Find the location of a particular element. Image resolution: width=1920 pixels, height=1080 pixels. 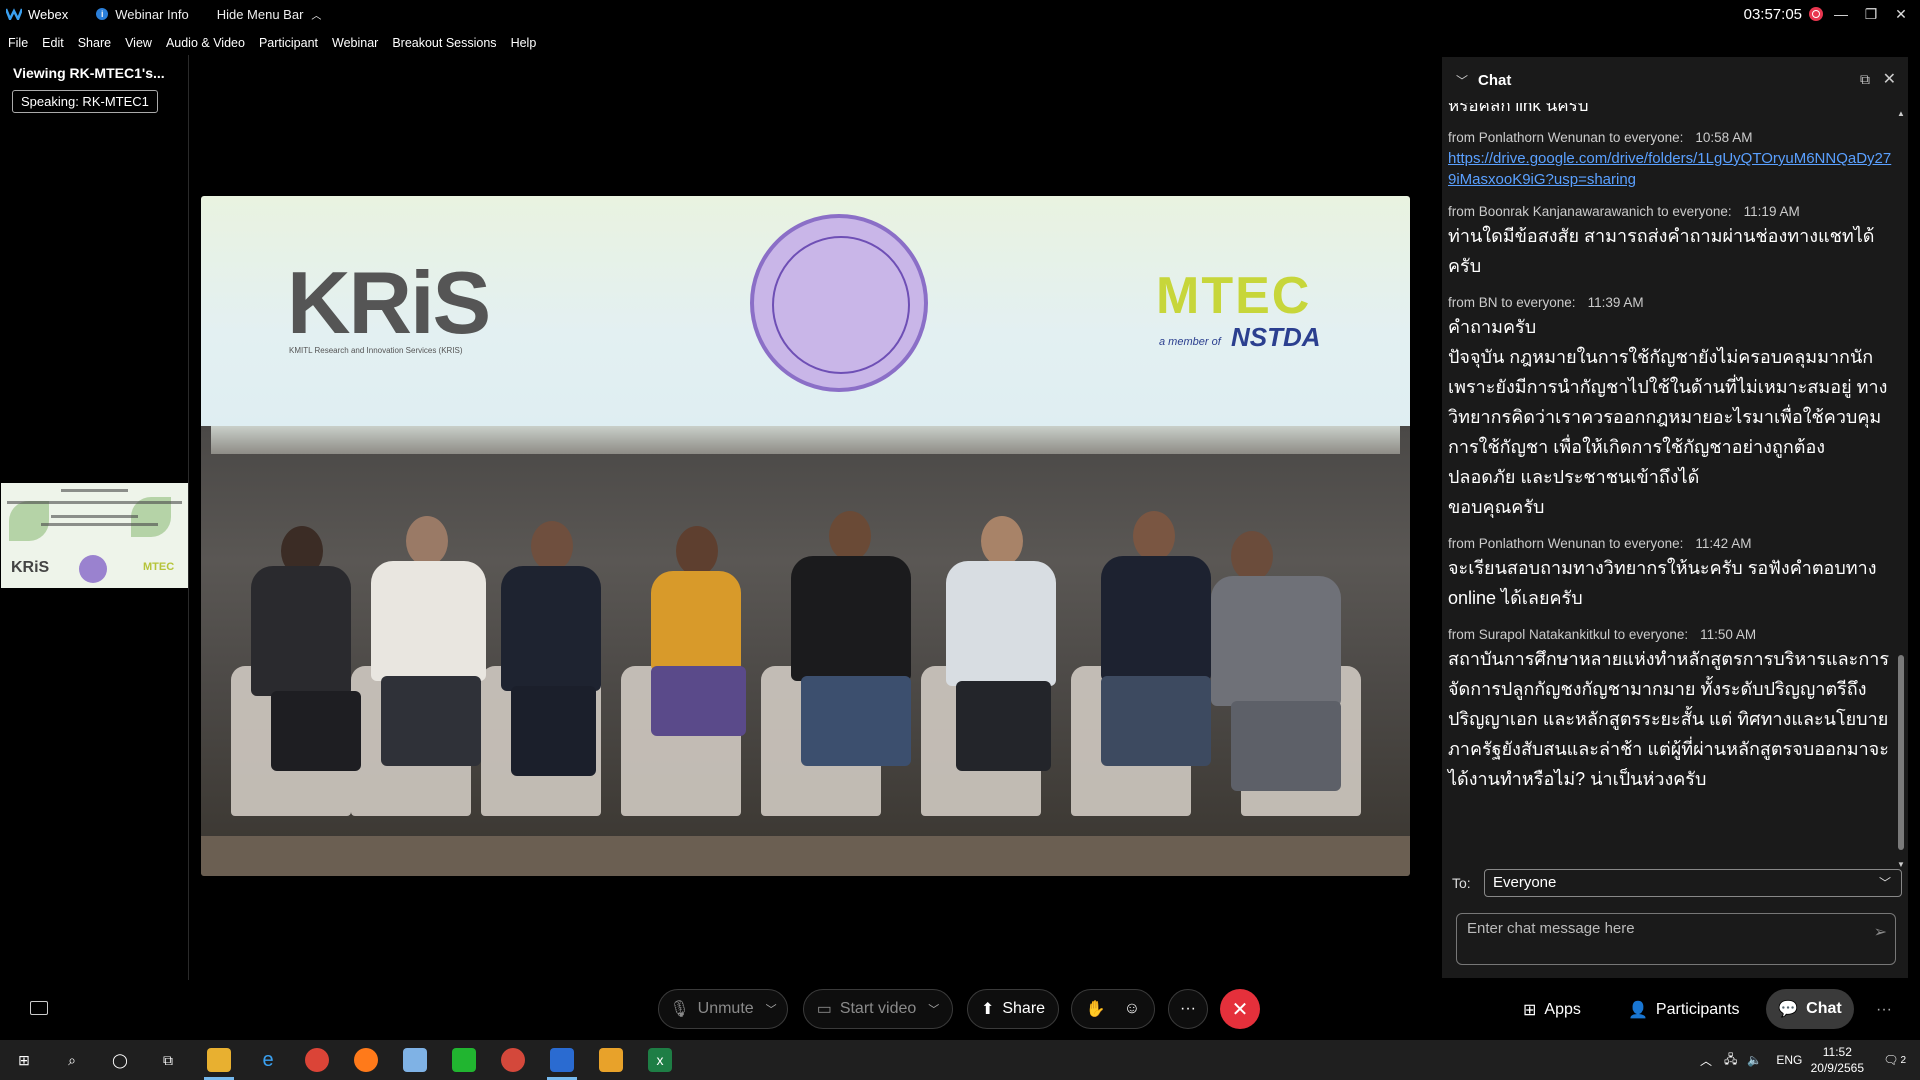

apps-label: Apps is located at coordinates (1562, 1009).